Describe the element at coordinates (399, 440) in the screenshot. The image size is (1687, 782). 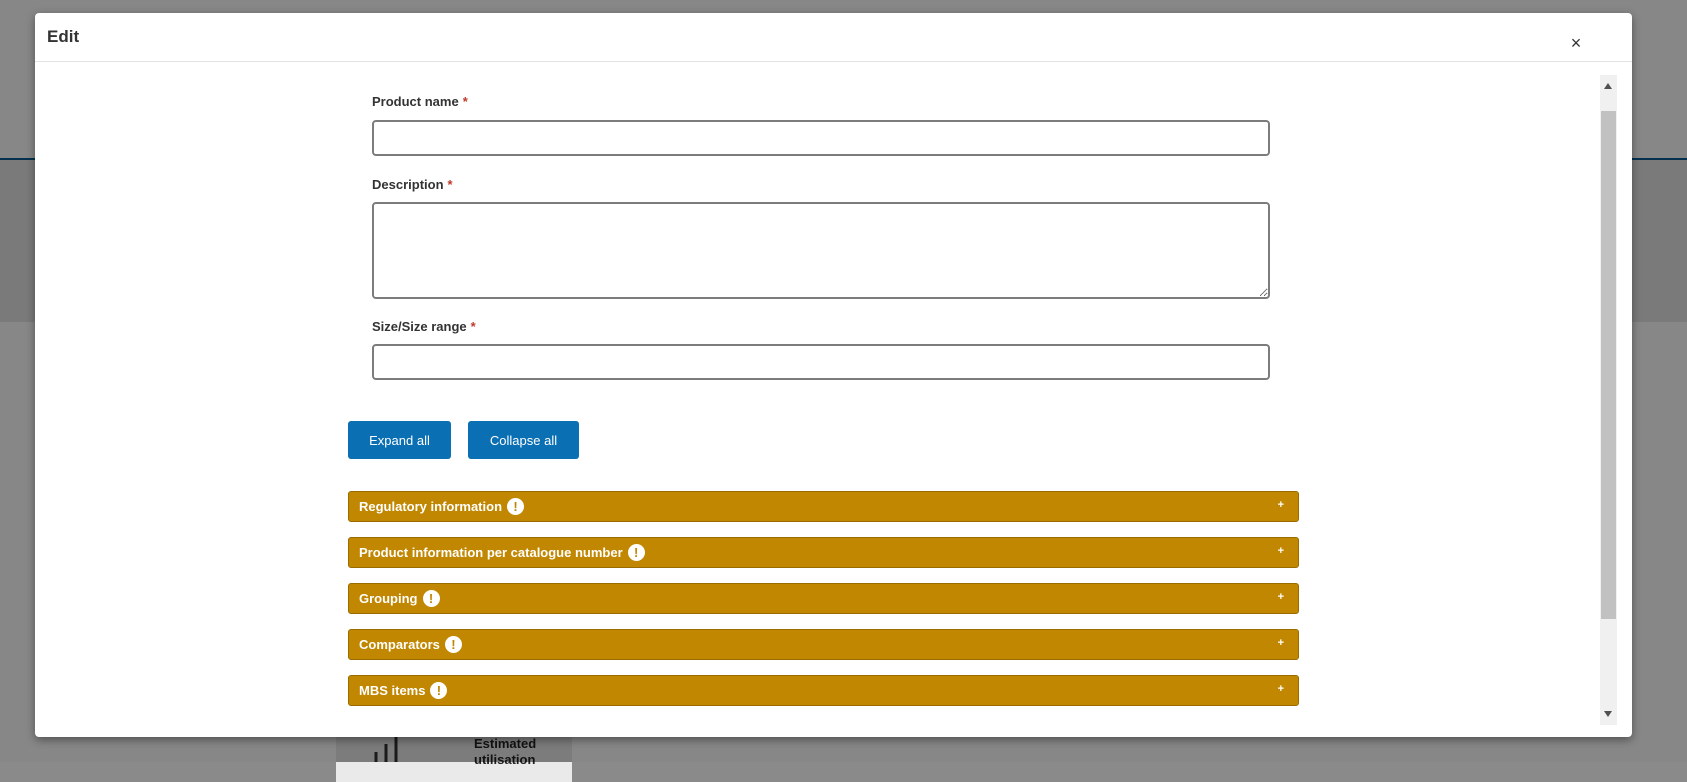
I see `expand-all-button: Expand all` at that location.